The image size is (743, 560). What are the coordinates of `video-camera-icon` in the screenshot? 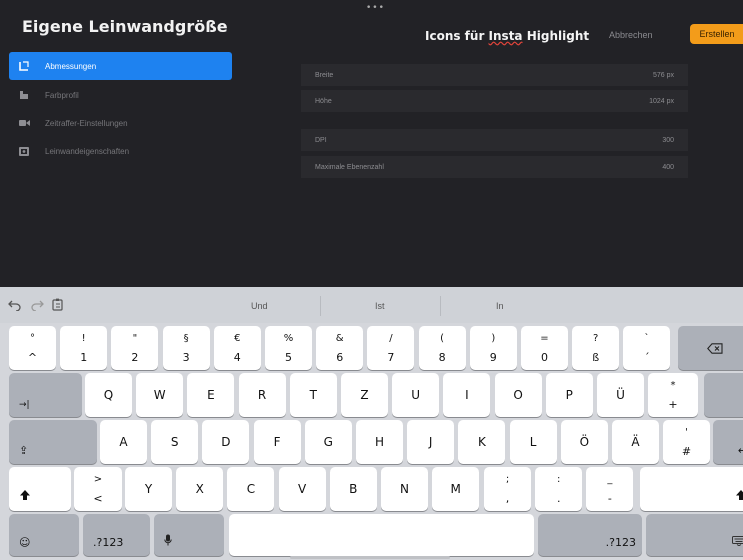 It's located at (24, 123).